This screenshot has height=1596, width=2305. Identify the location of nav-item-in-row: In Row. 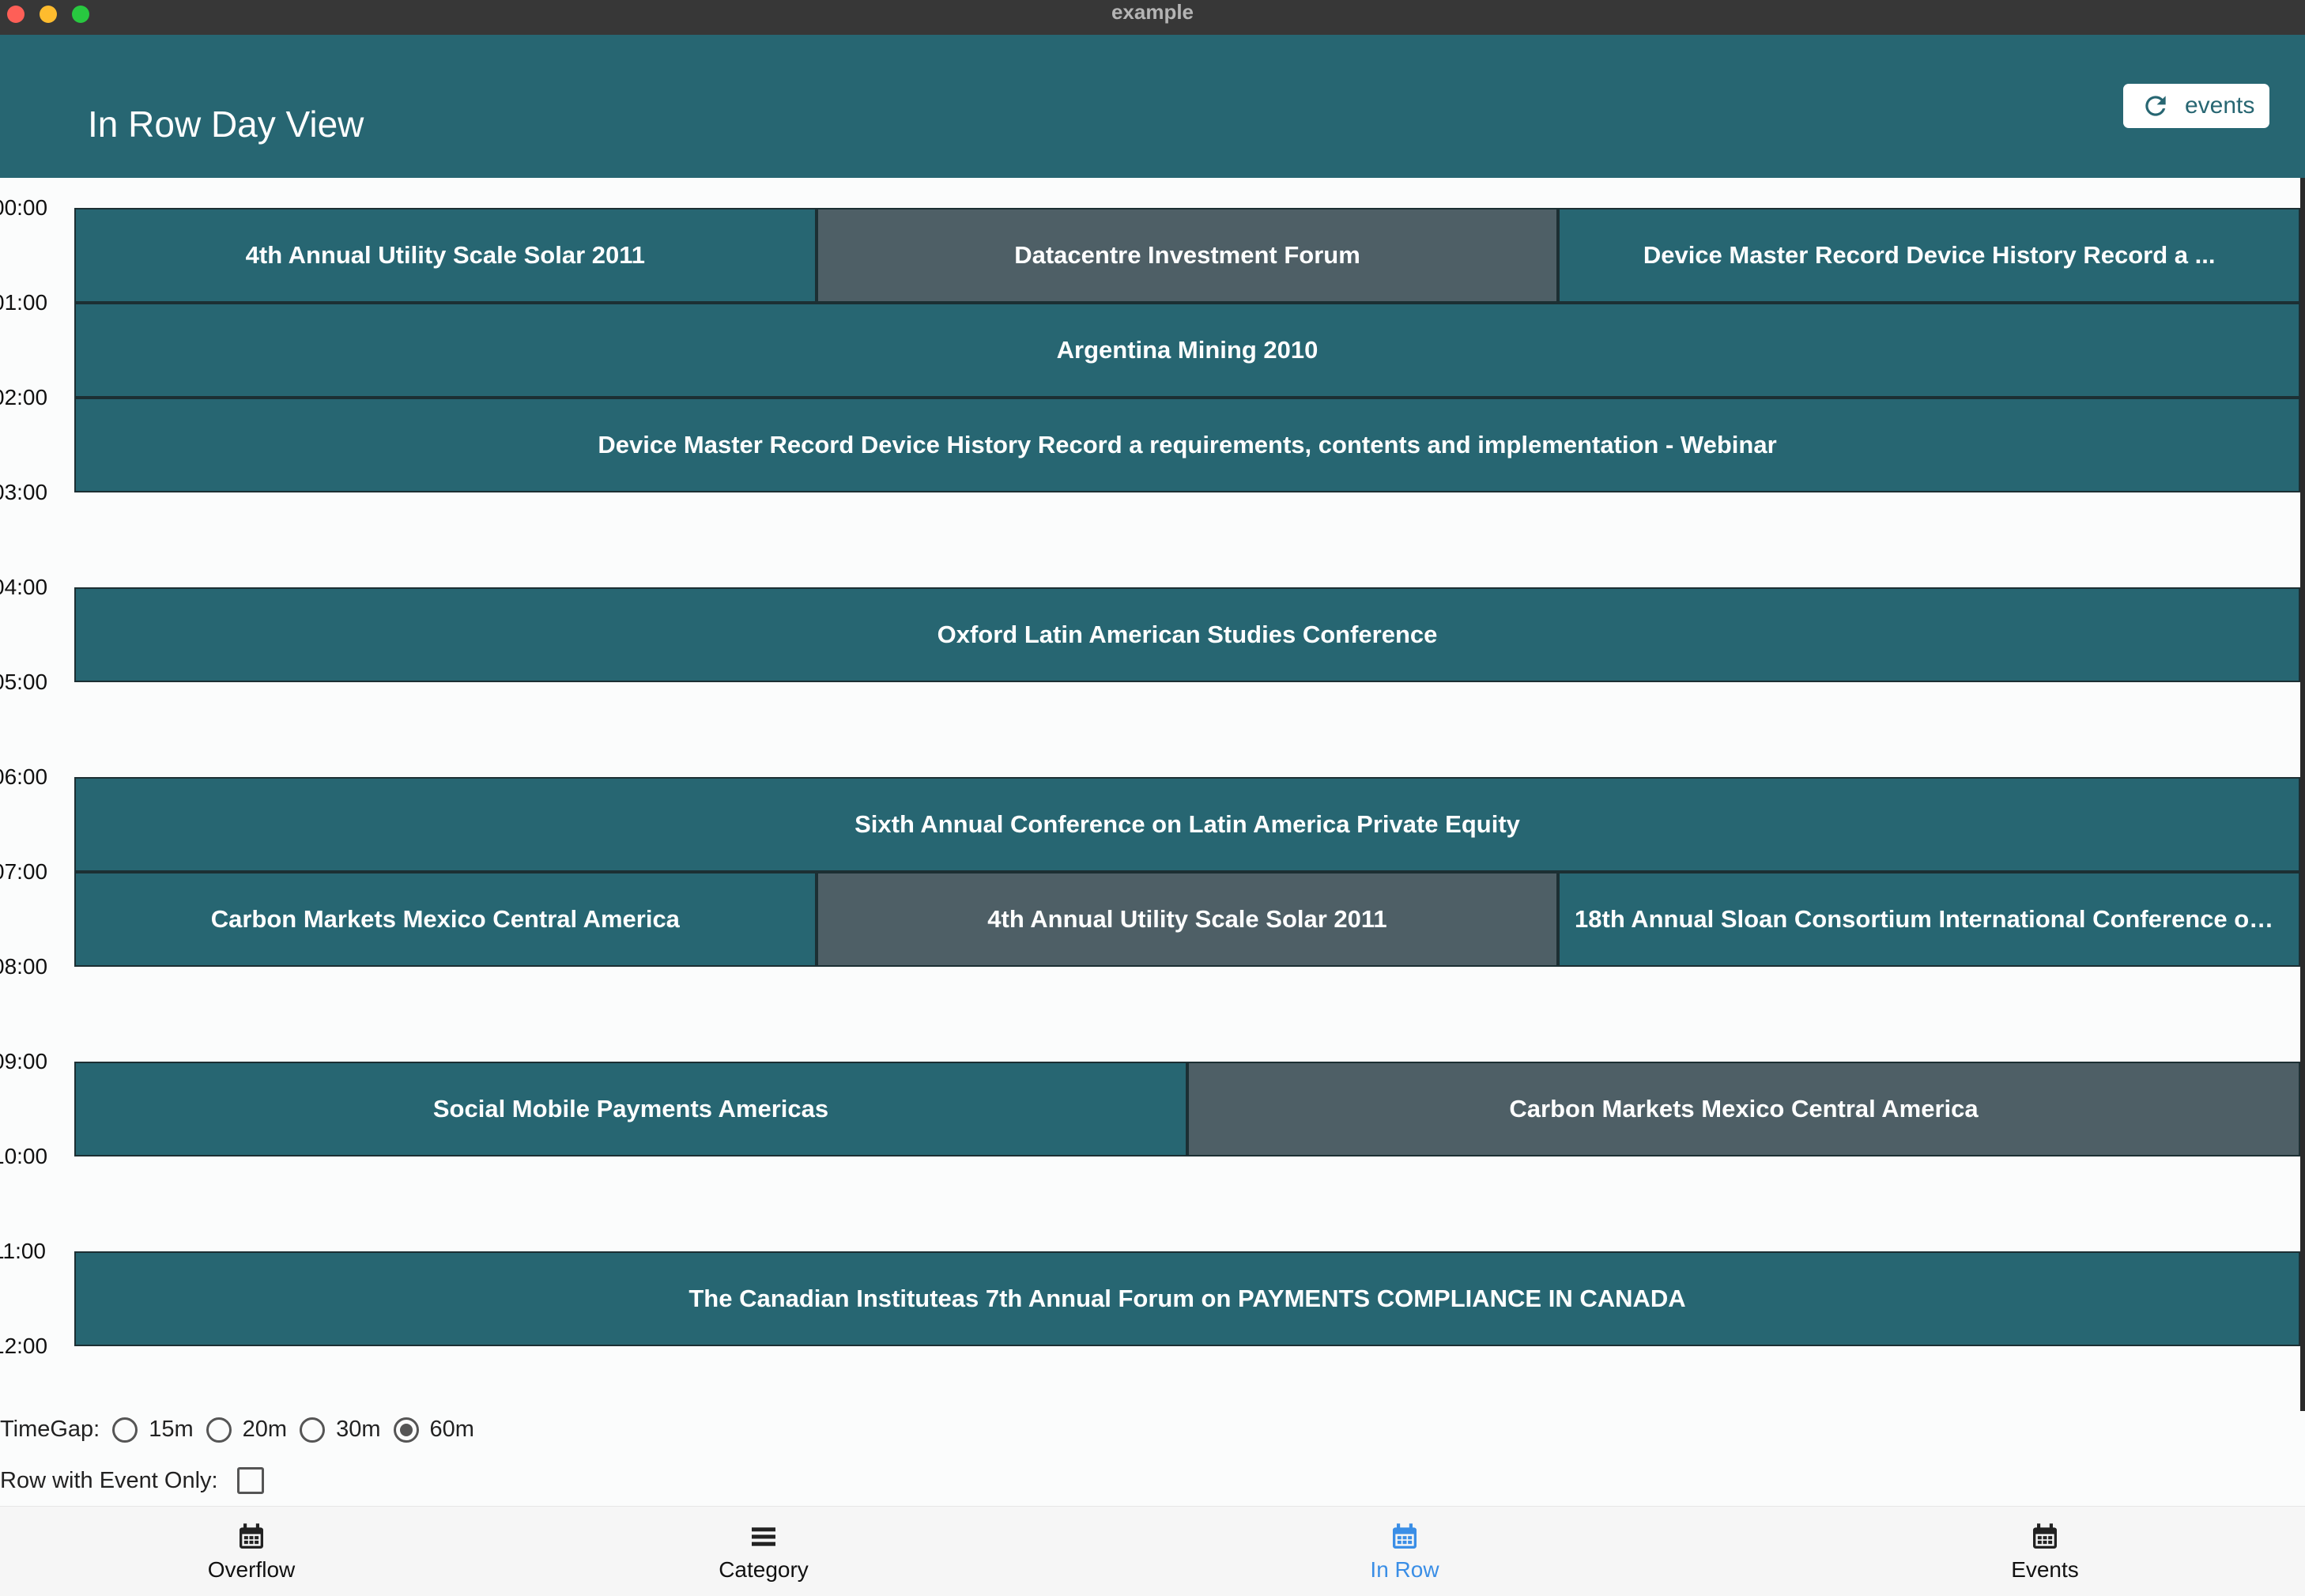
(1405, 1552).